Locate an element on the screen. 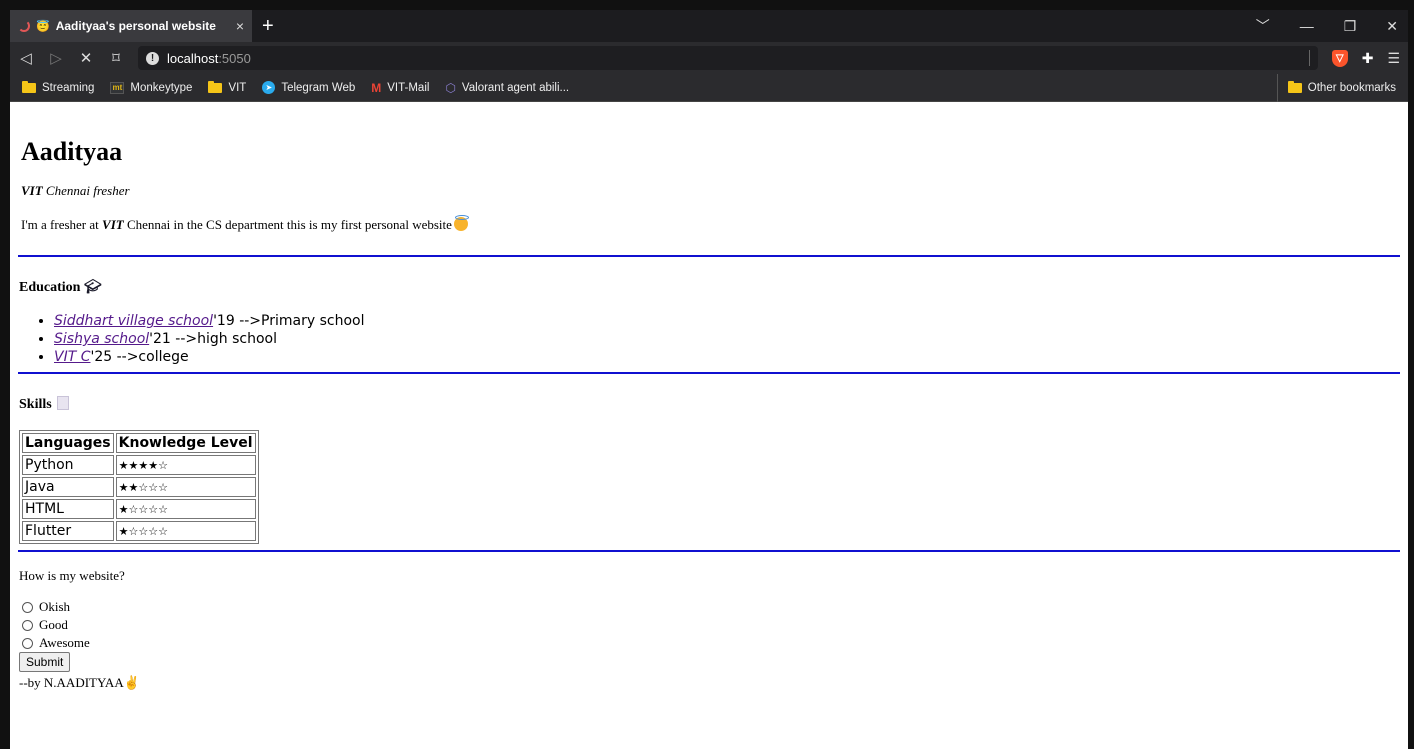  language-cell: Java is located at coordinates (68, 487).